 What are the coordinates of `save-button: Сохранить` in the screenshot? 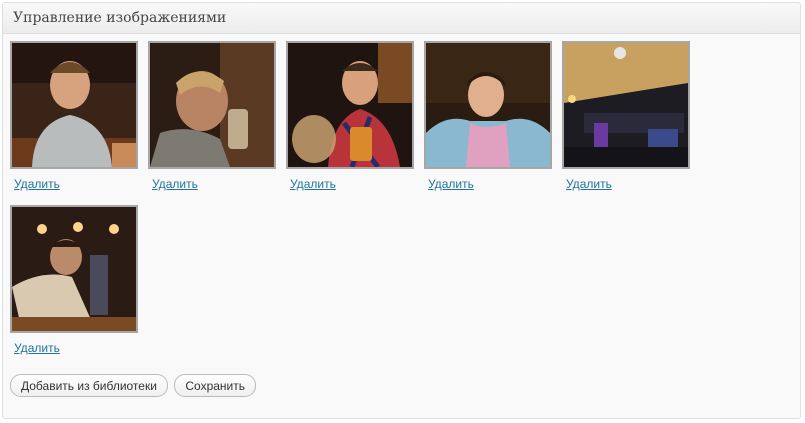 It's located at (215, 385).